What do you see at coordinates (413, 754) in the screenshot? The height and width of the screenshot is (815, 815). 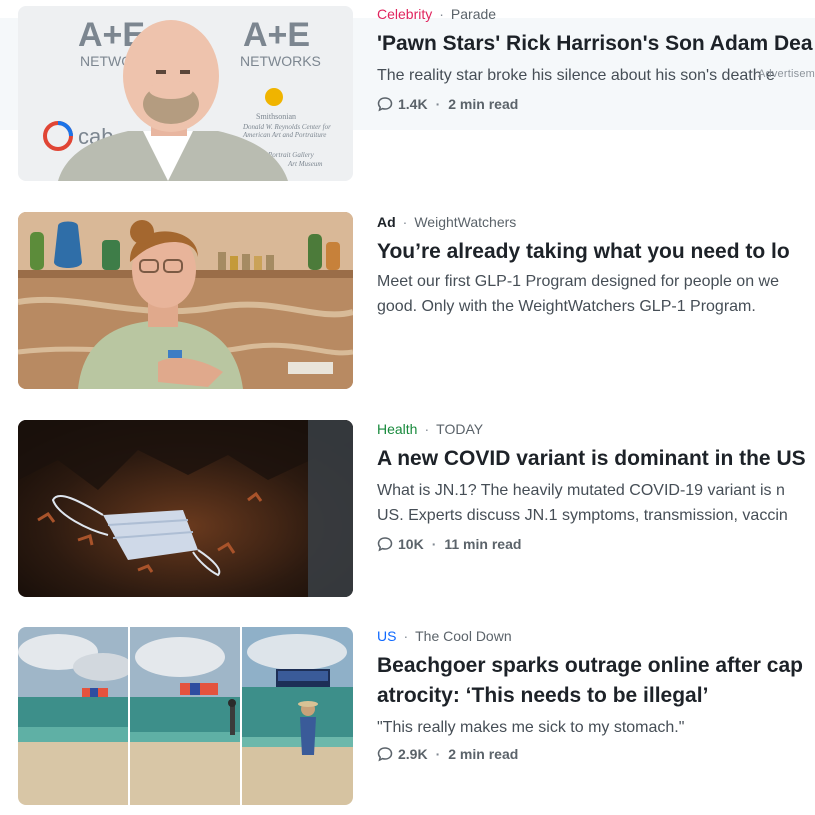 I see `comment-count: 2.9K` at bounding box center [413, 754].